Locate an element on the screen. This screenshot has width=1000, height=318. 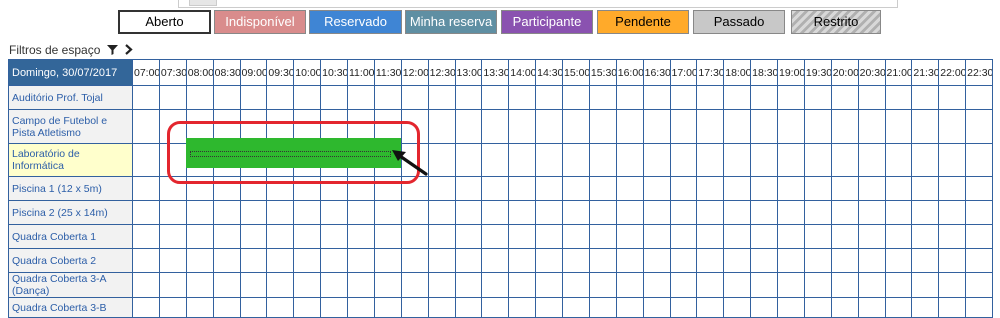
chevron-right-icon is located at coordinates (128, 51).